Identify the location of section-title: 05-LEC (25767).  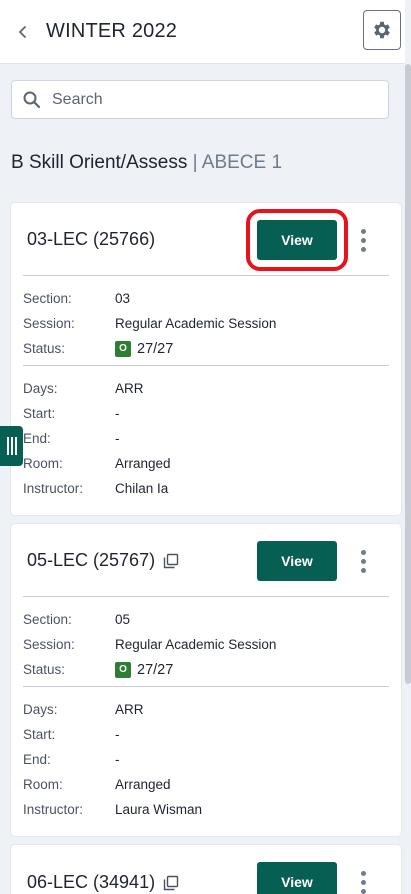
(103, 560).